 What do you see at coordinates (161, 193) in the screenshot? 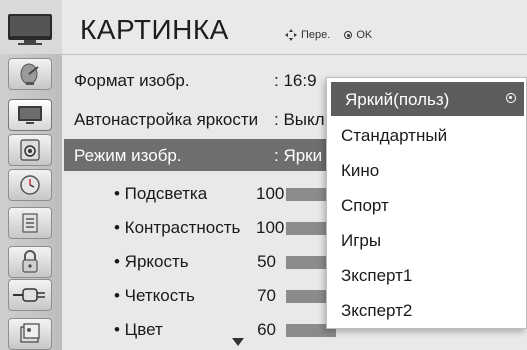
I see `menu-row-label: • Подсветка` at bounding box center [161, 193].